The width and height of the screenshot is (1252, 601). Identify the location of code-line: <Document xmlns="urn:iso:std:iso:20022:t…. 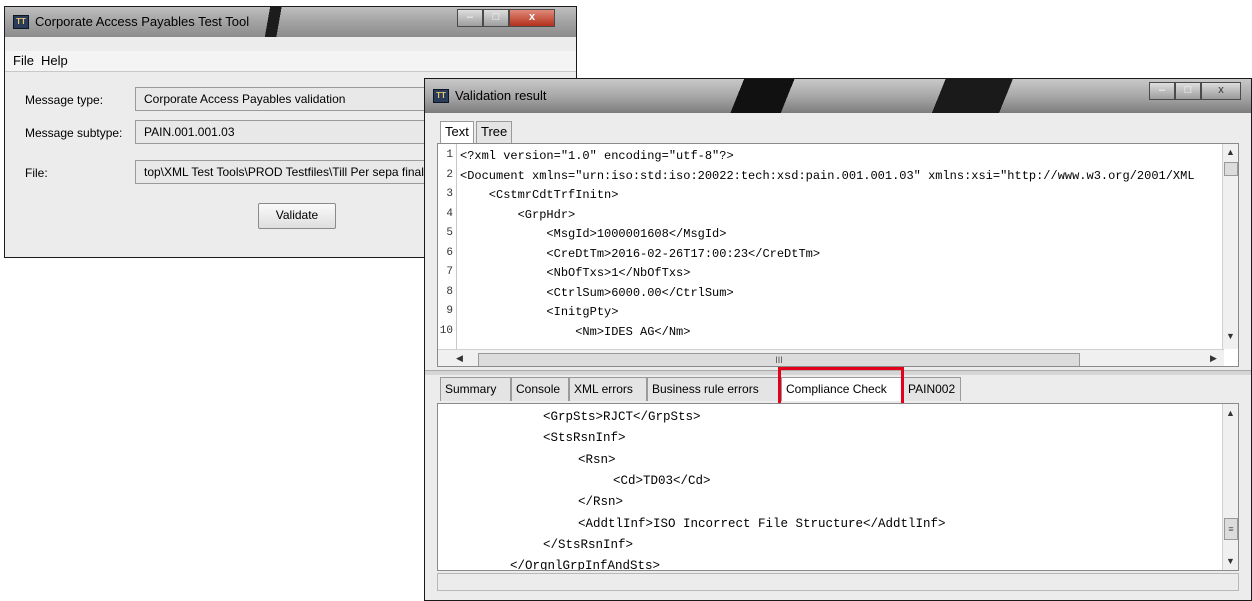
(827, 175).